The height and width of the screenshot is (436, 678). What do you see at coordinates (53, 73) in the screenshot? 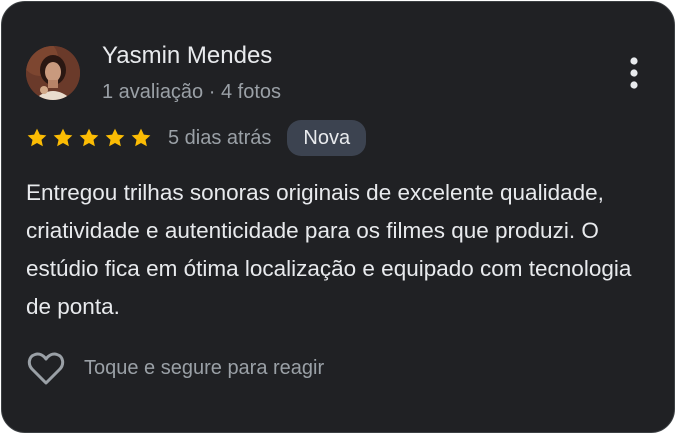
I see `avatar` at bounding box center [53, 73].